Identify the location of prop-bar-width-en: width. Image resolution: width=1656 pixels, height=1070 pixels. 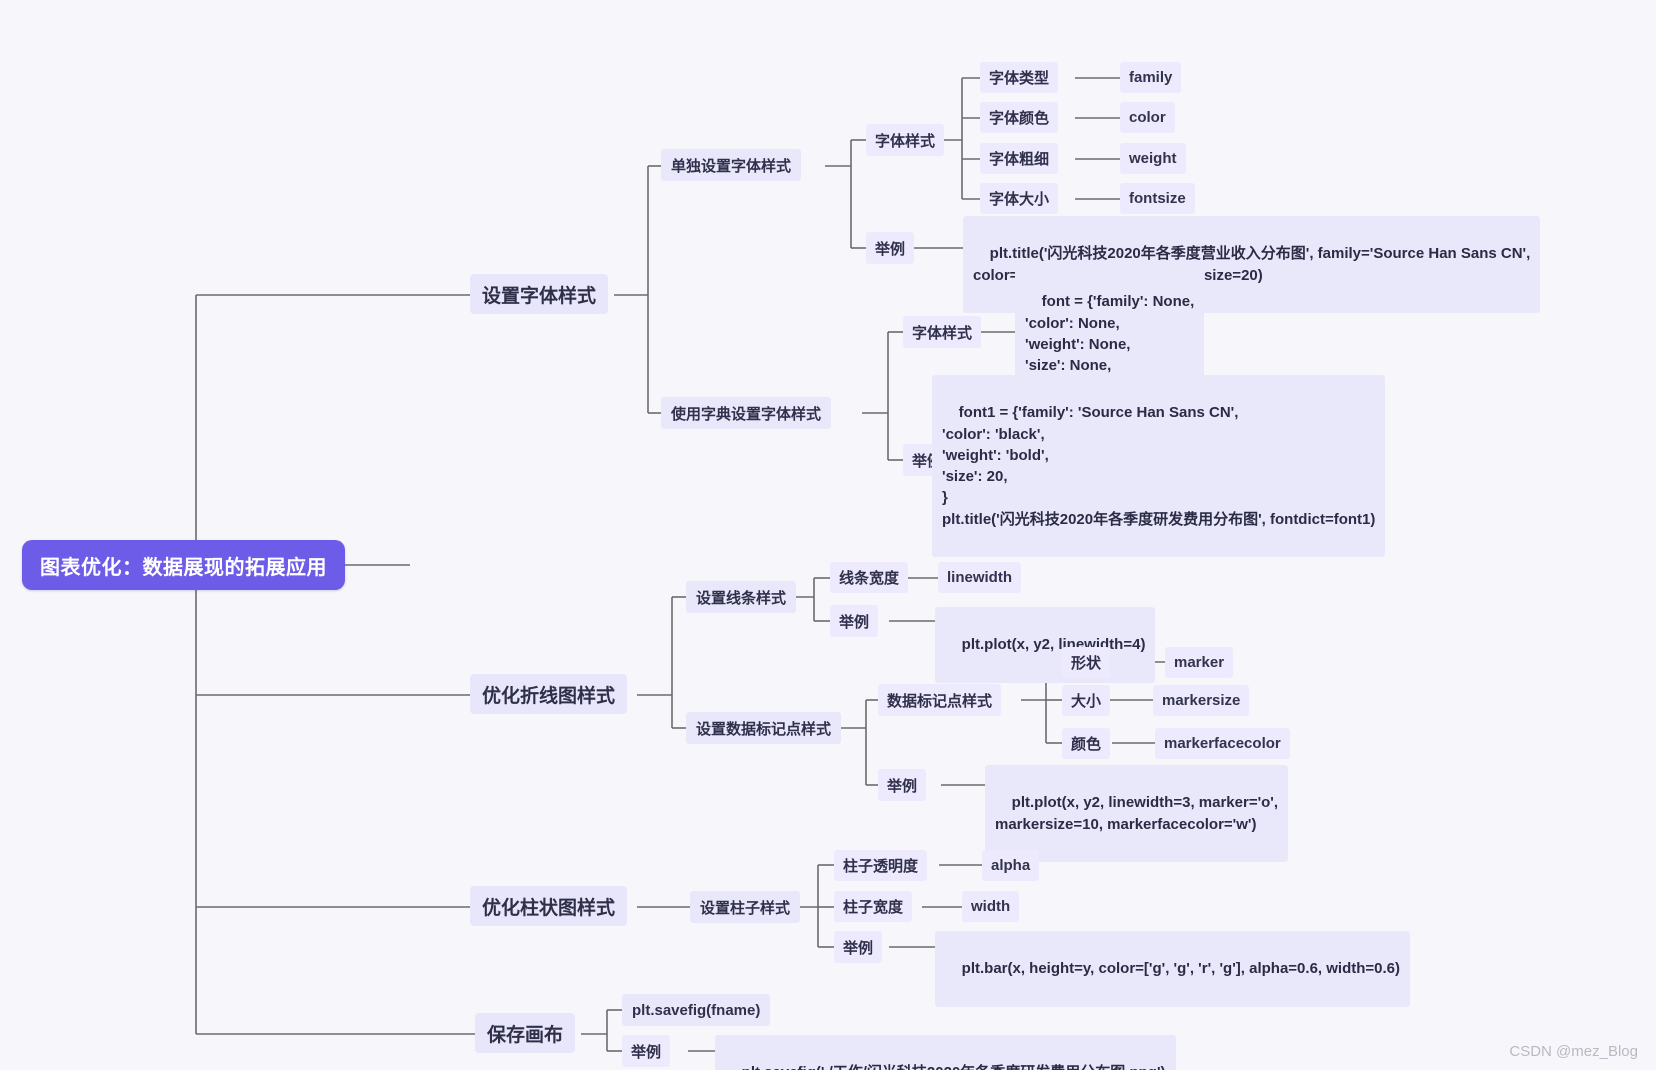
(991, 906).